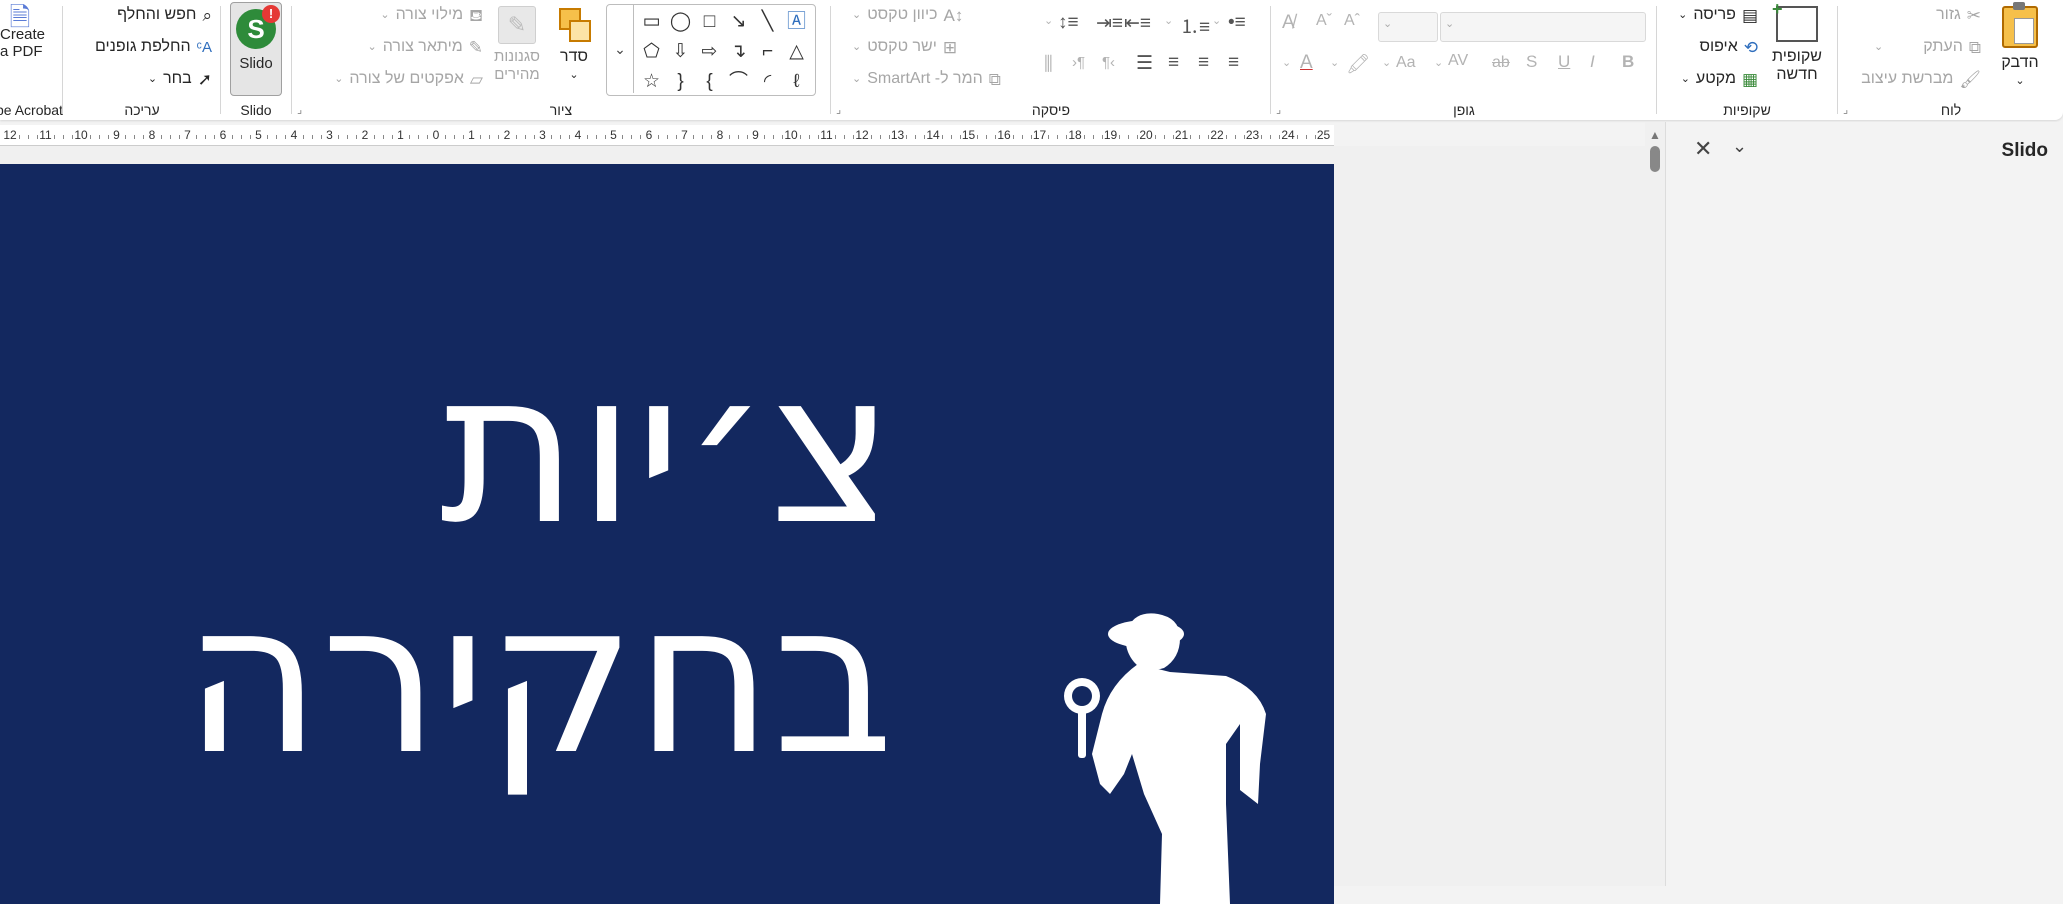 Image resolution: width=2063 pixels, height=904 pixels. I want to click on font-size-dropdown: ⌄, so click(1408, 27).